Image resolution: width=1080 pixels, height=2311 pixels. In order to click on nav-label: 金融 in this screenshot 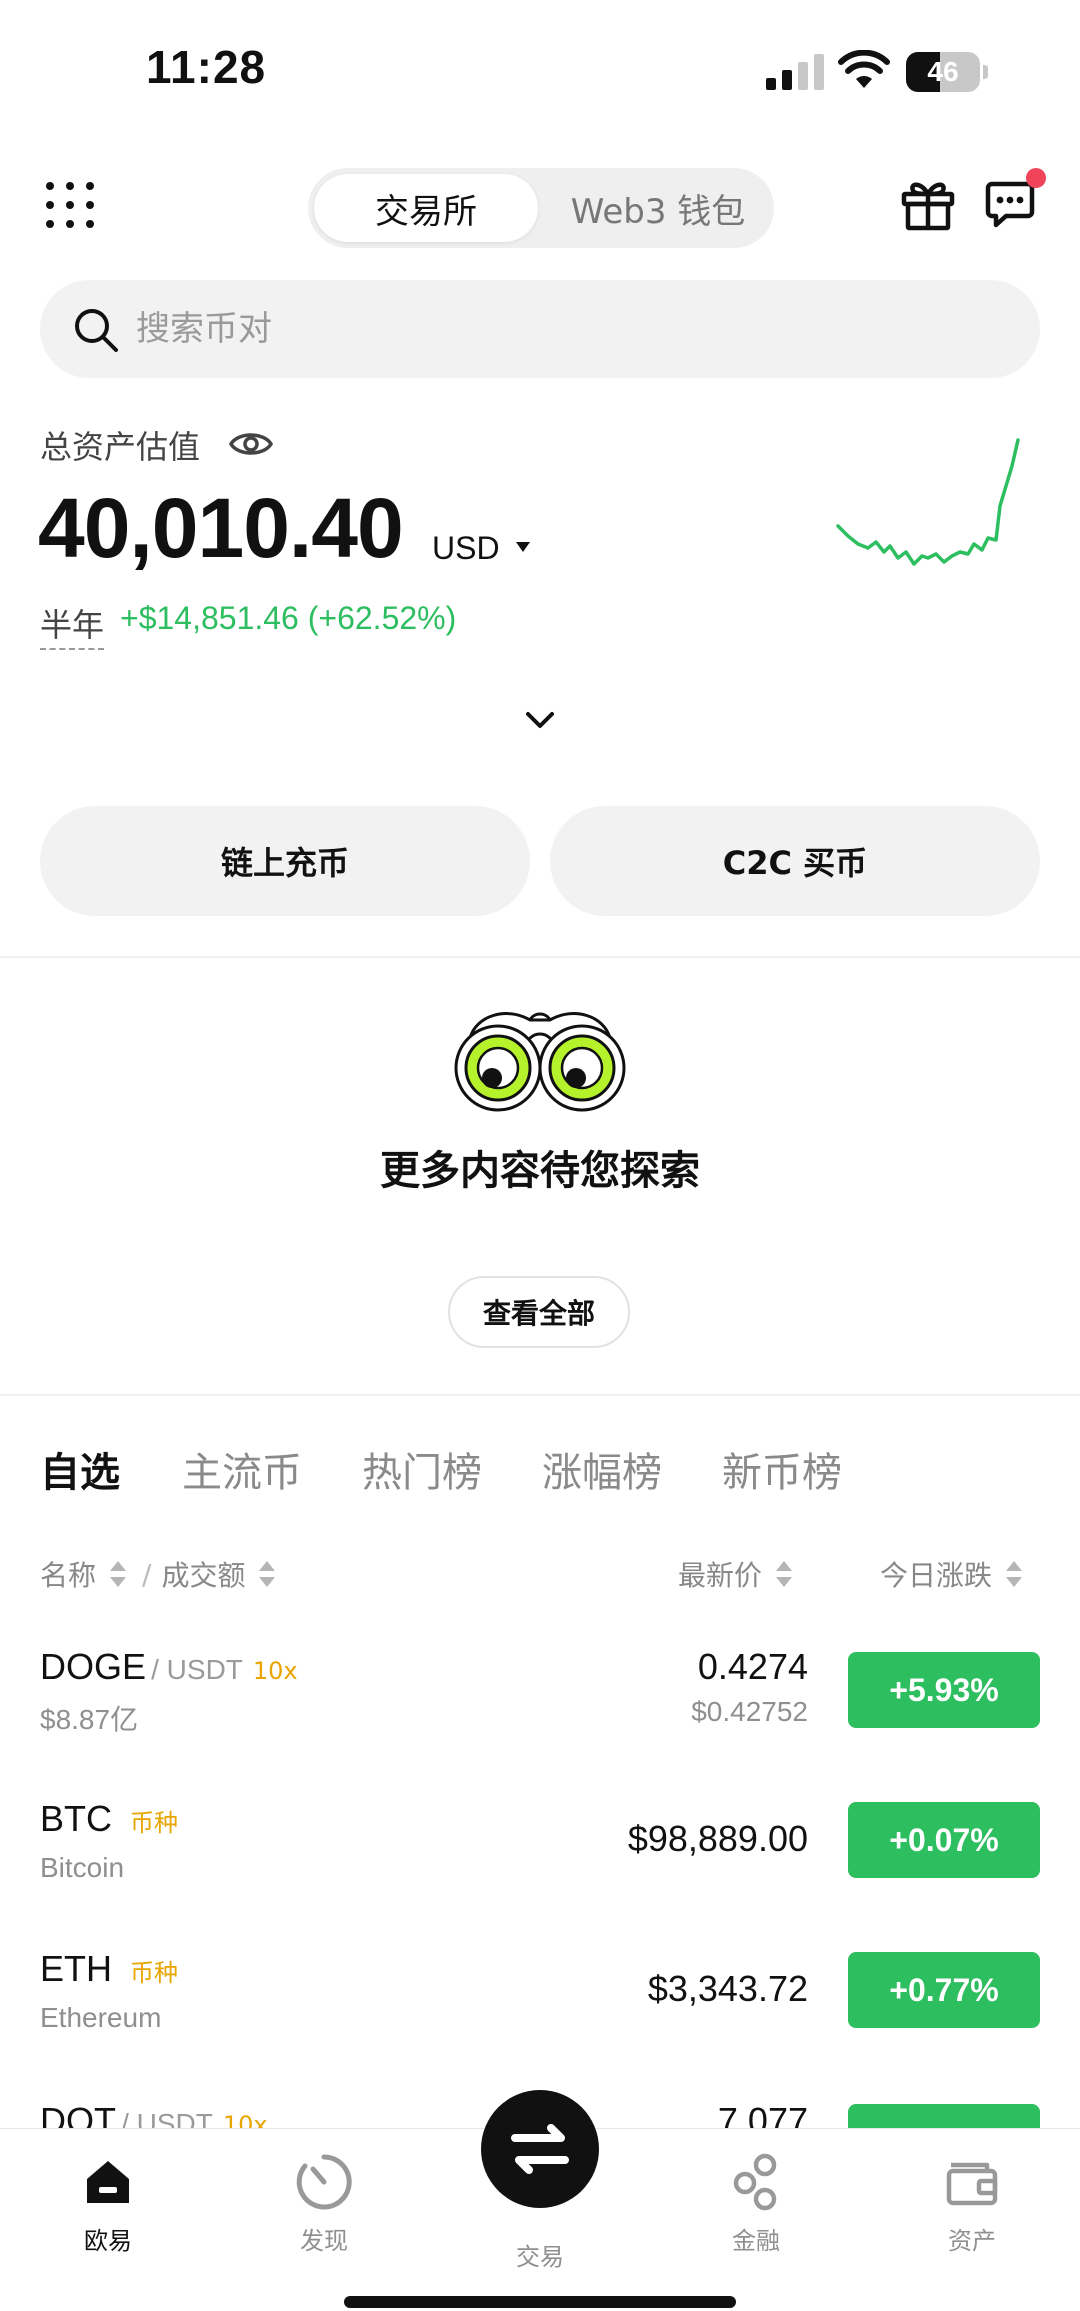, I will do `click(756, 2241)`.